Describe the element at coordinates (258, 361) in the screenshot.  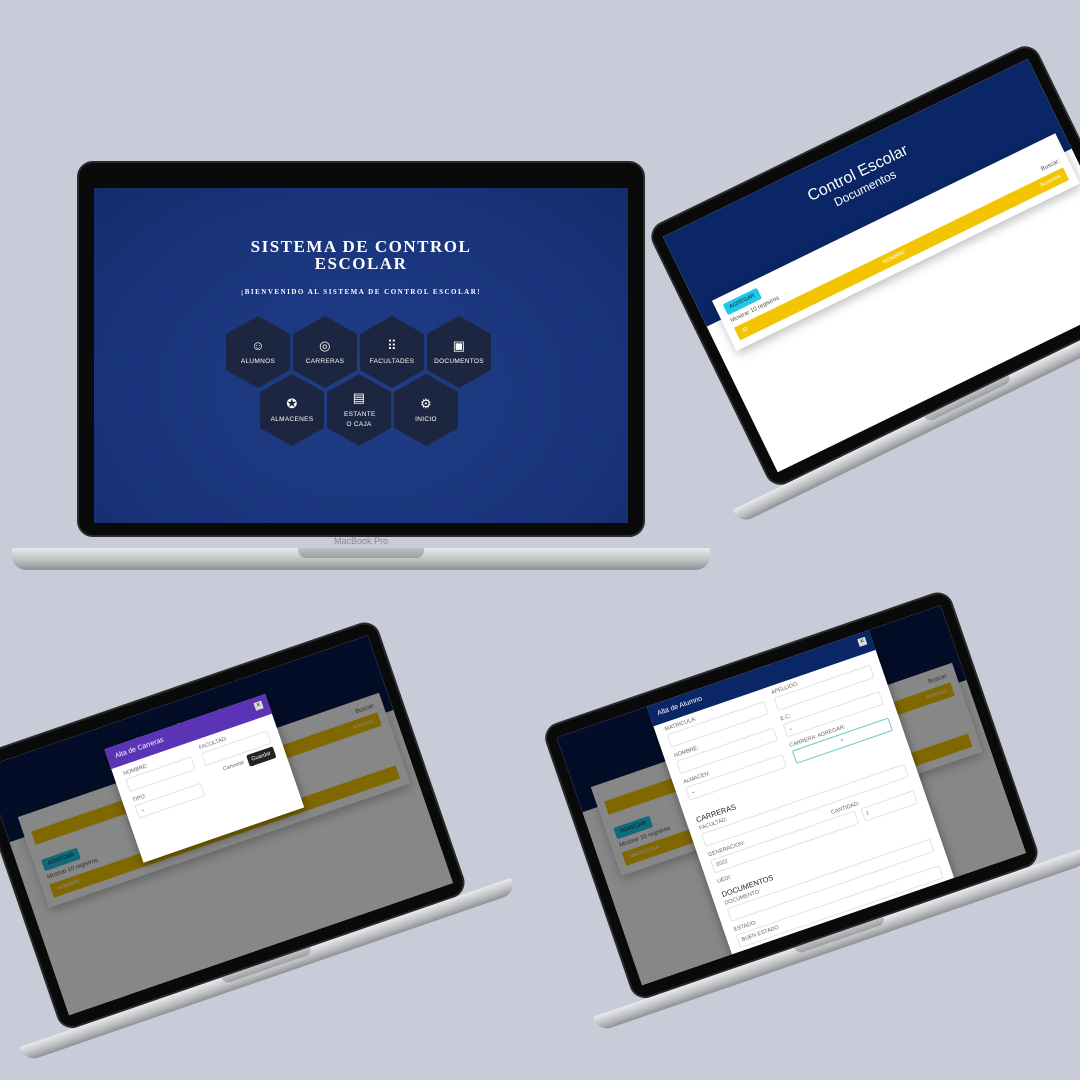
I see `tile-label: ALUMNOS` at that location.